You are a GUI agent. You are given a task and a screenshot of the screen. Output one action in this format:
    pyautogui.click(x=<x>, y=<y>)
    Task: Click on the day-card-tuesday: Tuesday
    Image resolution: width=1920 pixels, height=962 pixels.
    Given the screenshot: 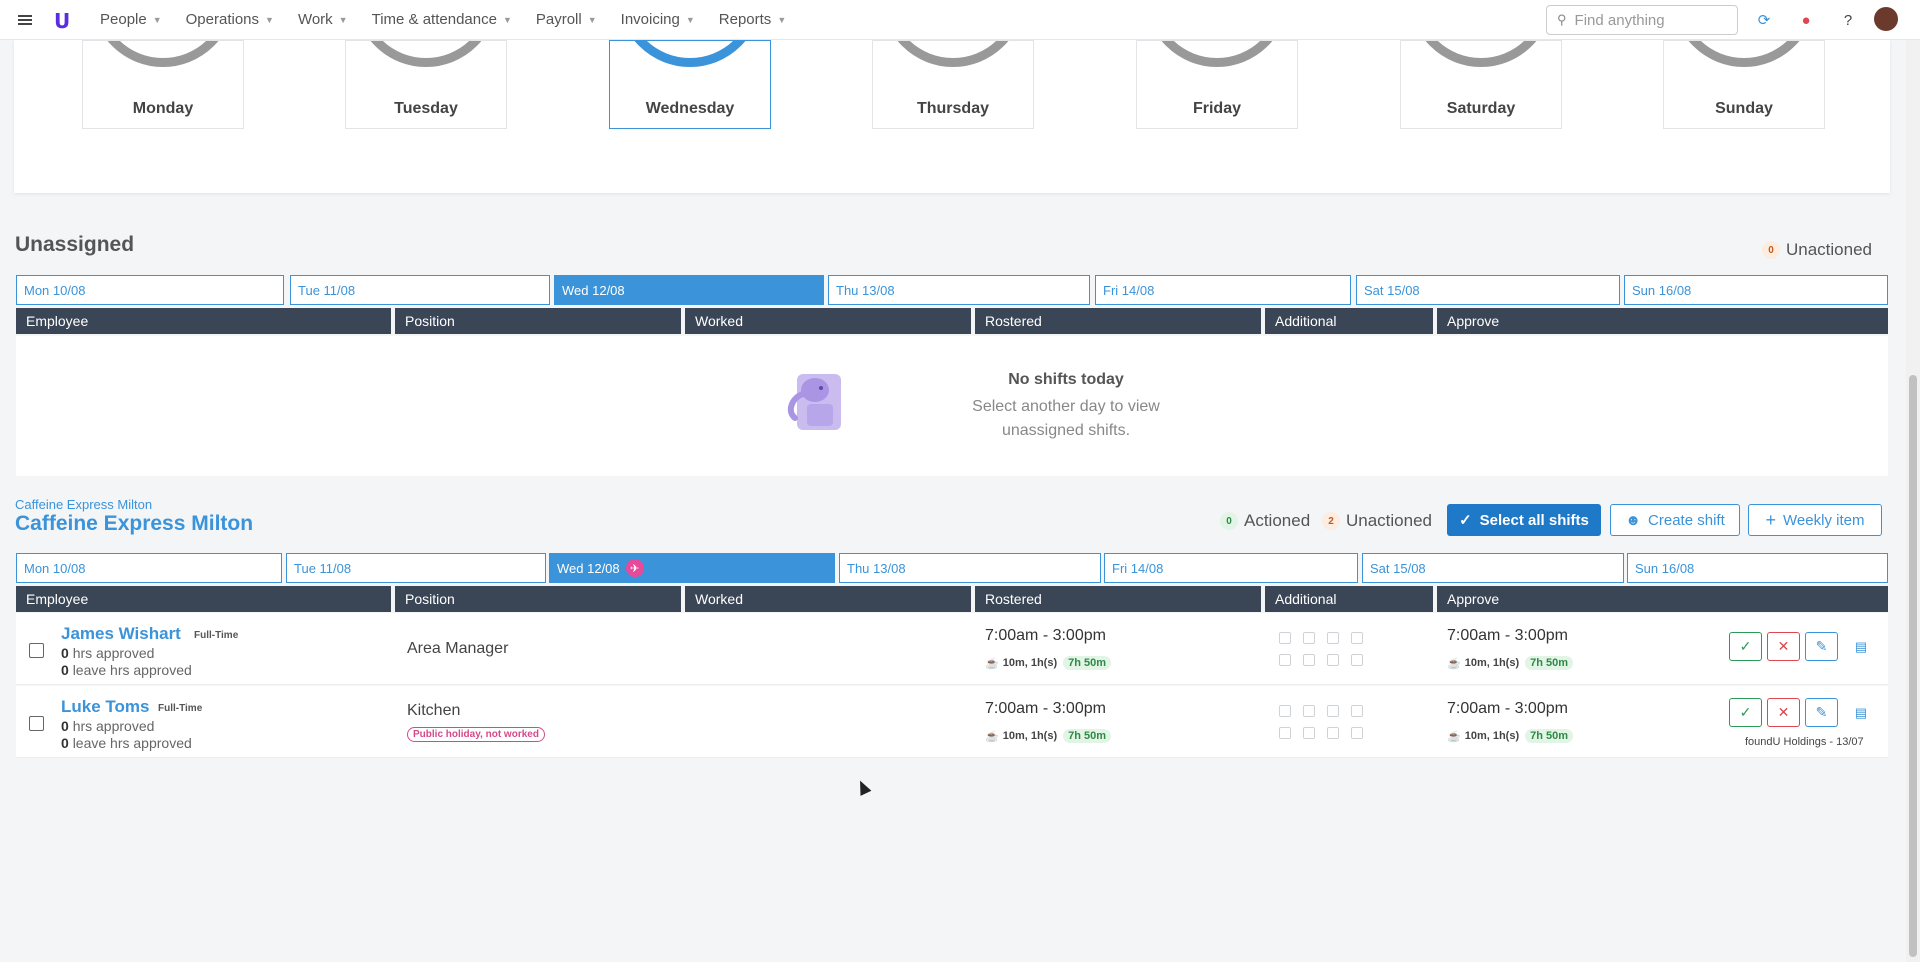 What is the action you would take?
    pyautogui.click(x=426, y=84)
    